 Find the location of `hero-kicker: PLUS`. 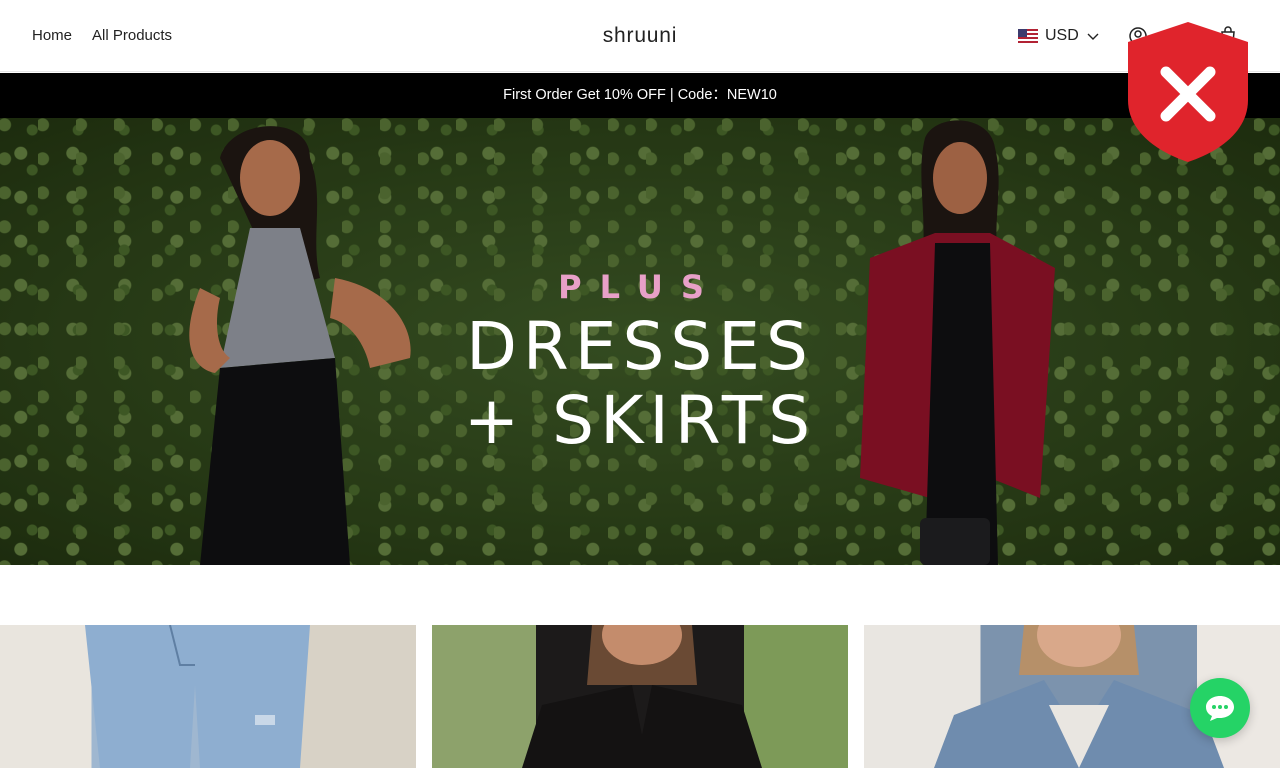

hero-kicker: PLUS is located at coordinates (640, 287).